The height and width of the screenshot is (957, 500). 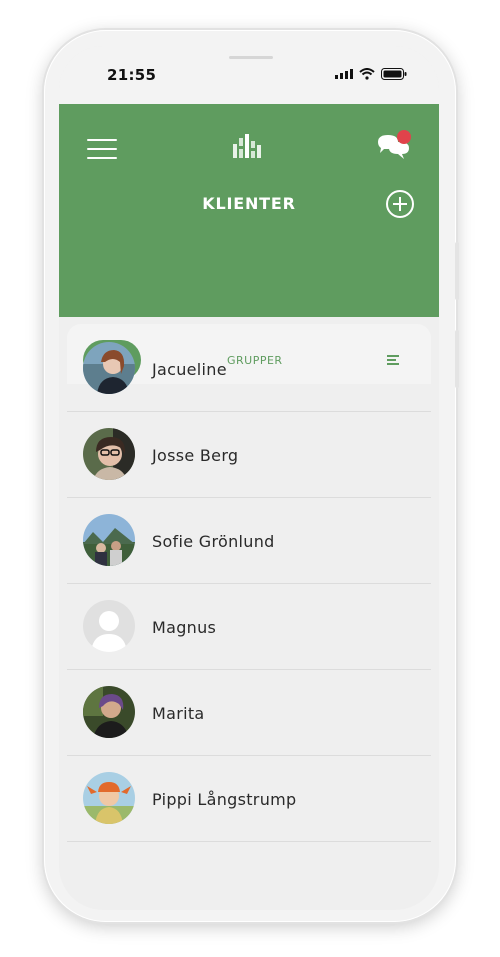 What do you see at coordinates (367, 74) in the screenshot?
I see `wifi-icon` at bounding box center [367, 74].